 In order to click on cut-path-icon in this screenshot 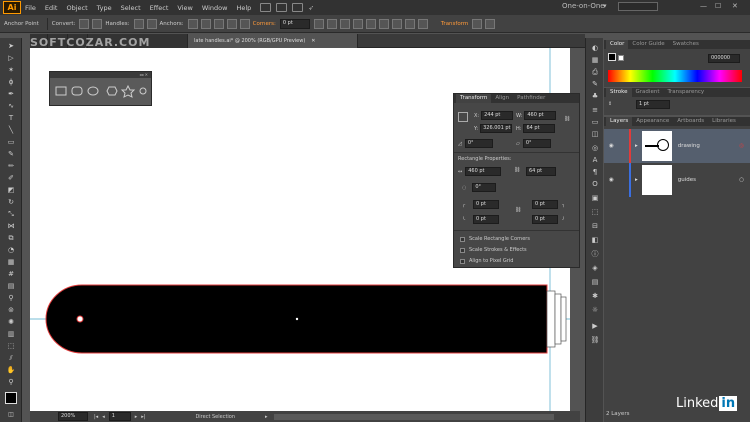, I will do `click(218, 23)`.